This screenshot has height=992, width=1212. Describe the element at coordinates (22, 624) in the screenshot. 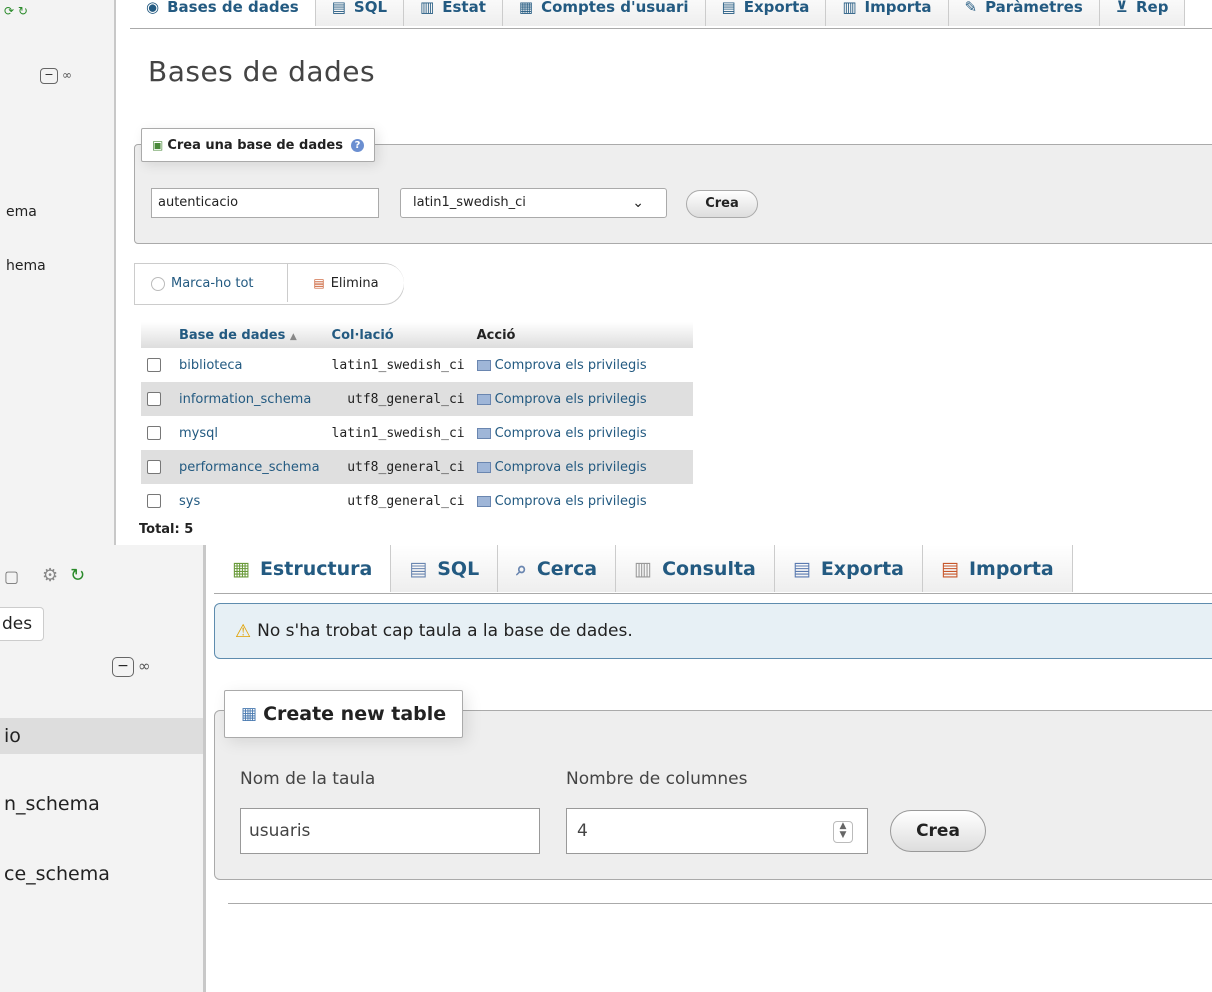

I see `databases-tab: des` at that location.